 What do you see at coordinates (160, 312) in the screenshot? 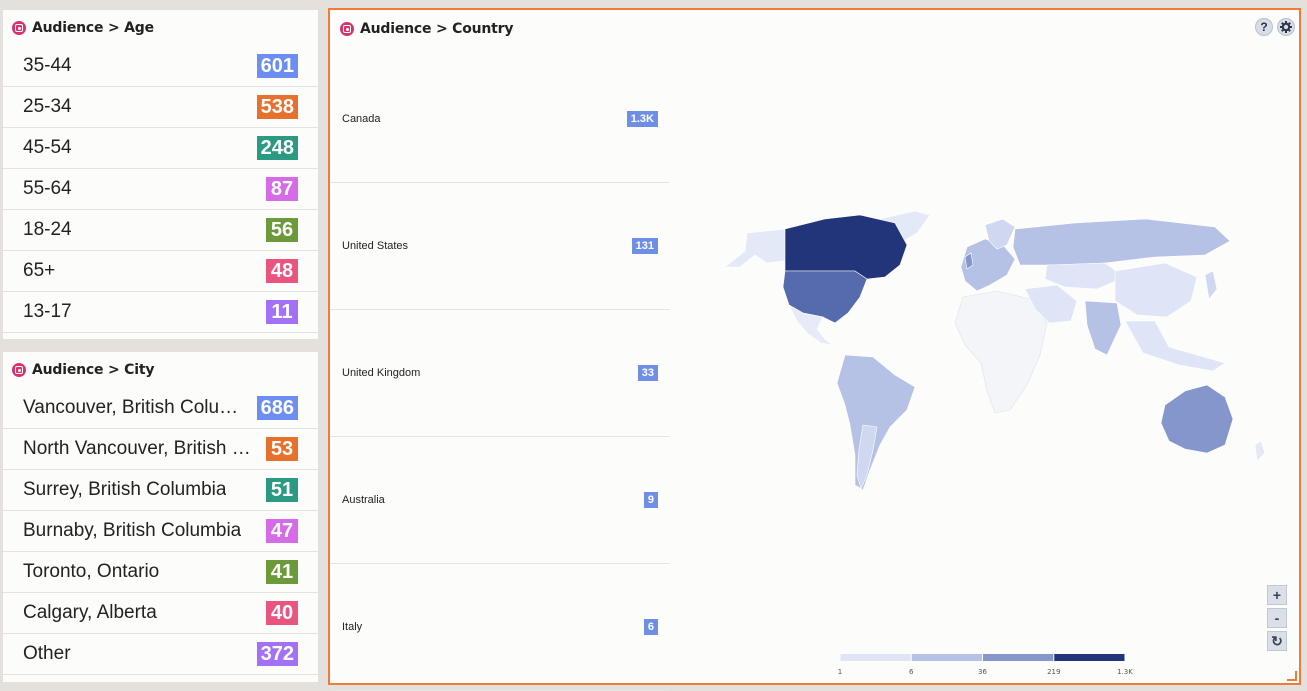
I see `age-row: 13-17 11` at bounding box center [160, 312].